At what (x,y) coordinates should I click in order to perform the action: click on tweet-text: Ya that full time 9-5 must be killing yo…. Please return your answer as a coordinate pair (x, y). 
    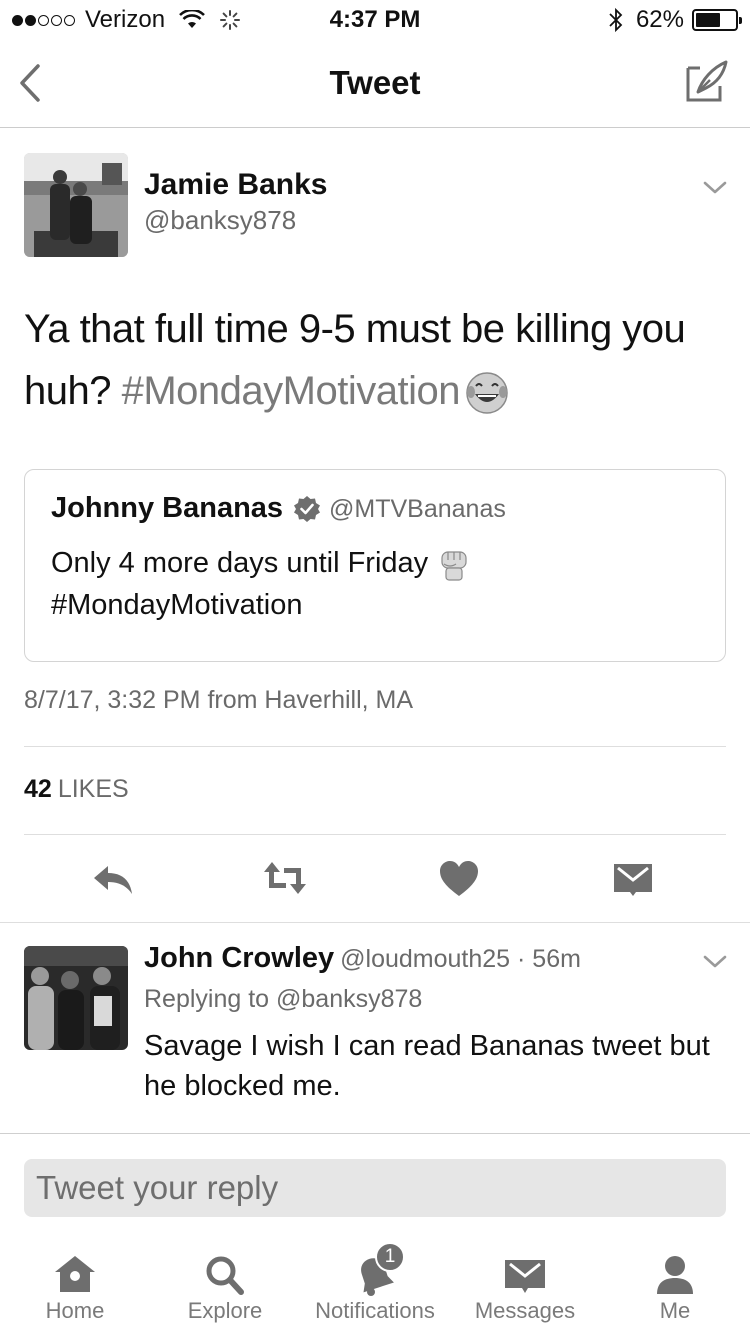
    Looking at the image, I should click on (379, 360).